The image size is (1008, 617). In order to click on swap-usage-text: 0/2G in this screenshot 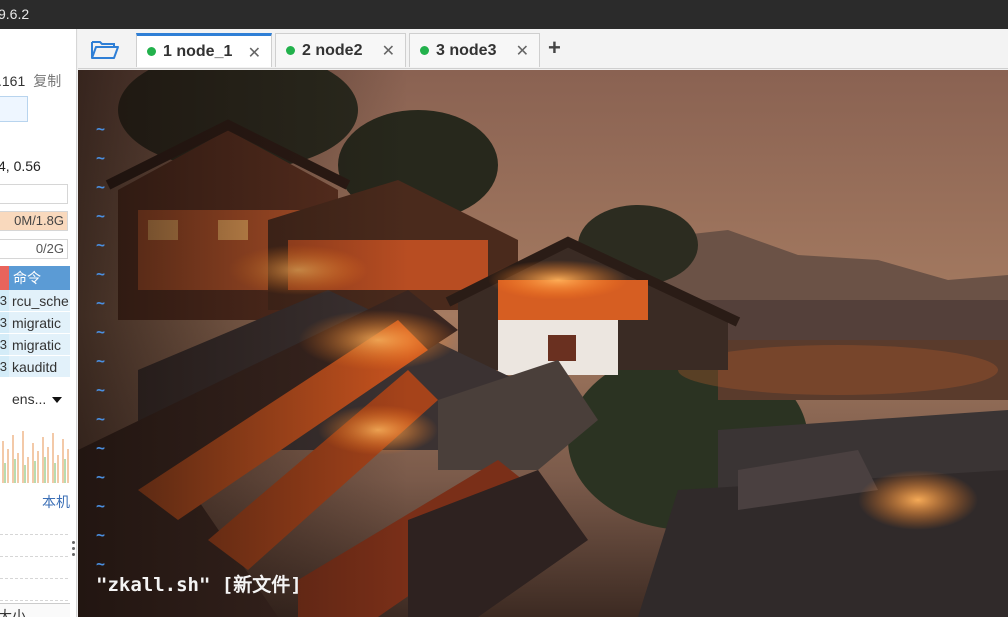, I will do `click(49, 248)`.